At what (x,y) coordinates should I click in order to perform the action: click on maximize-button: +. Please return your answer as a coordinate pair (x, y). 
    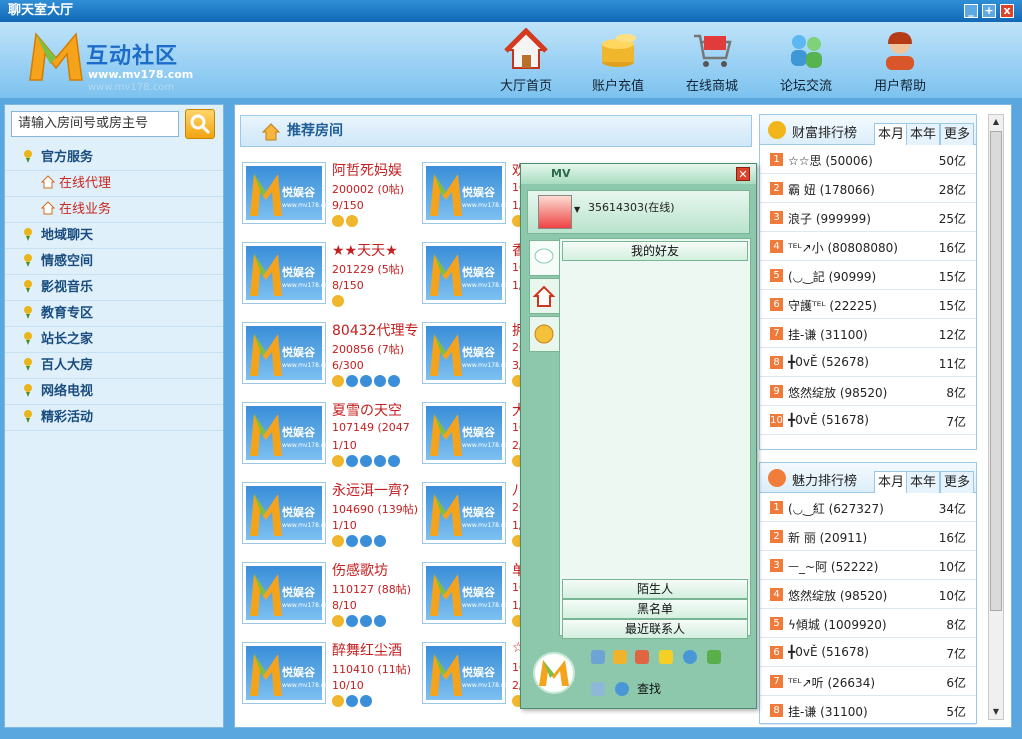
    Looking at the image, I should click on (989, 11).